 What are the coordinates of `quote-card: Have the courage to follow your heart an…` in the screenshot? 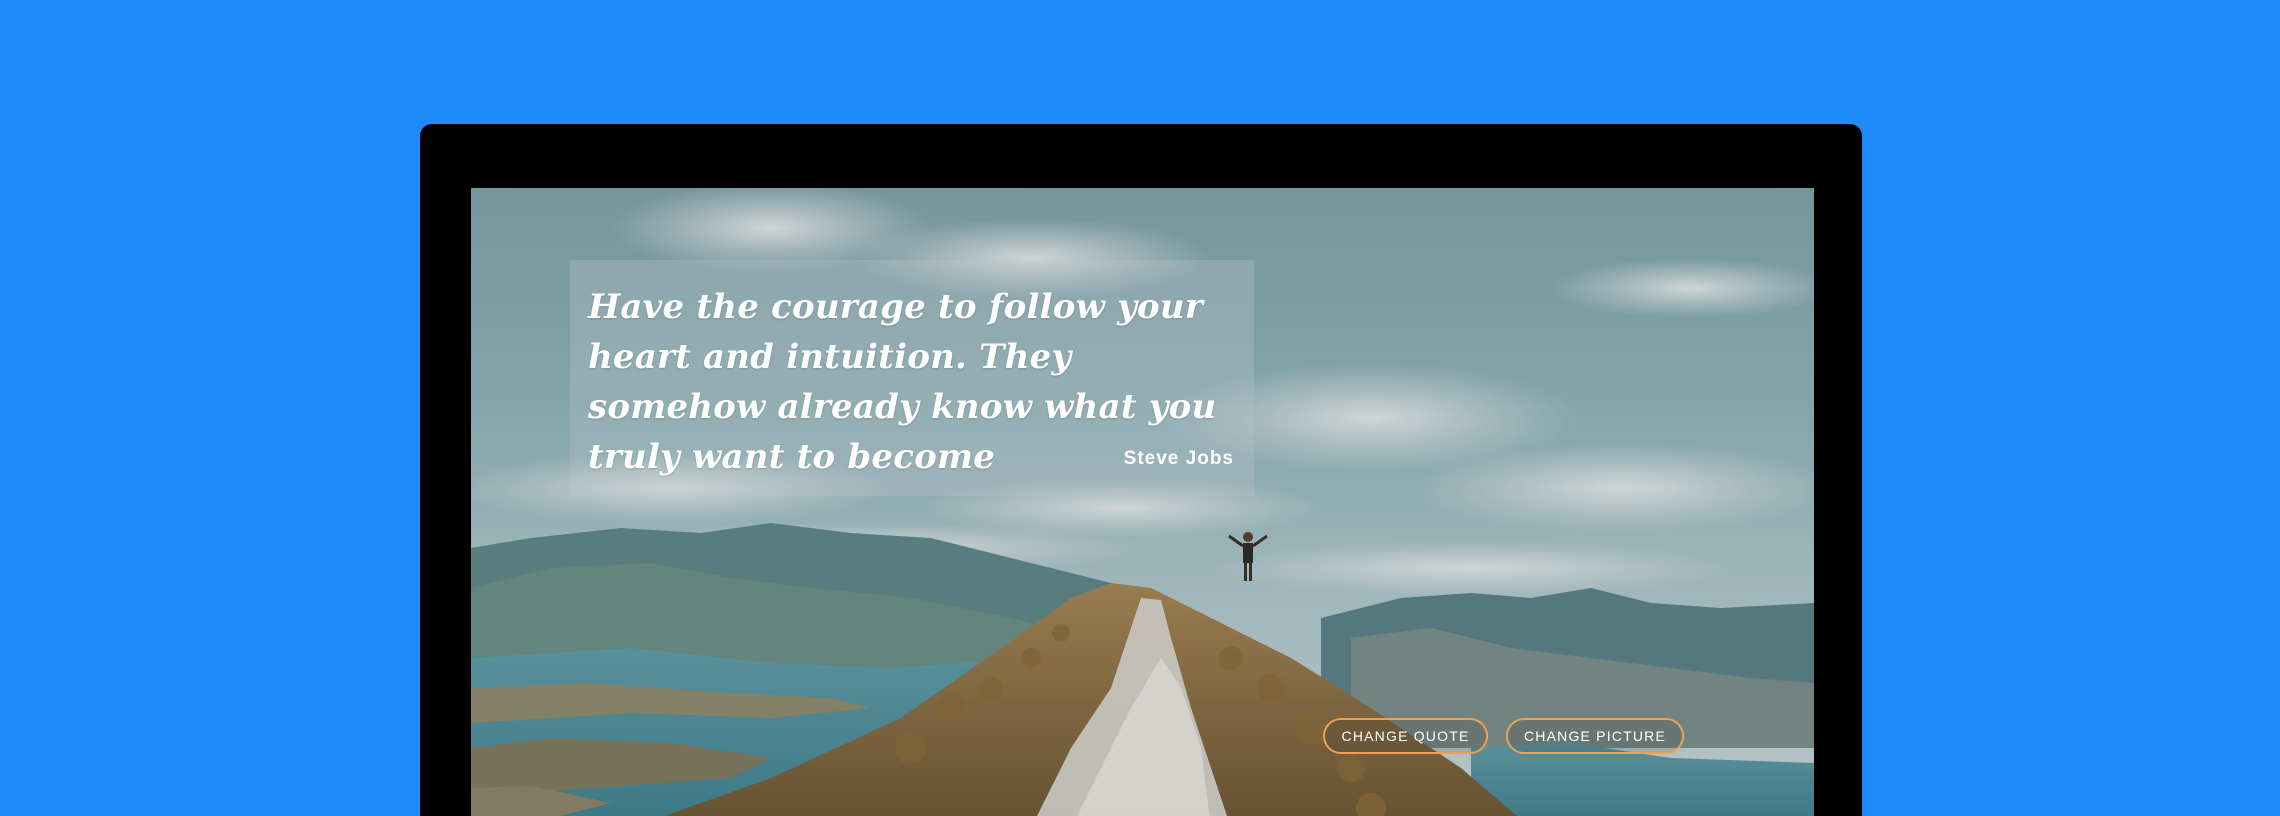 It's located at (912, 378).